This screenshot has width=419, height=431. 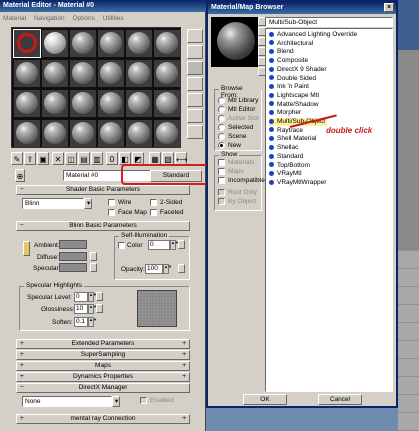 I want to click on list-item: Matte/Shadow, so click(x=294, y=105).